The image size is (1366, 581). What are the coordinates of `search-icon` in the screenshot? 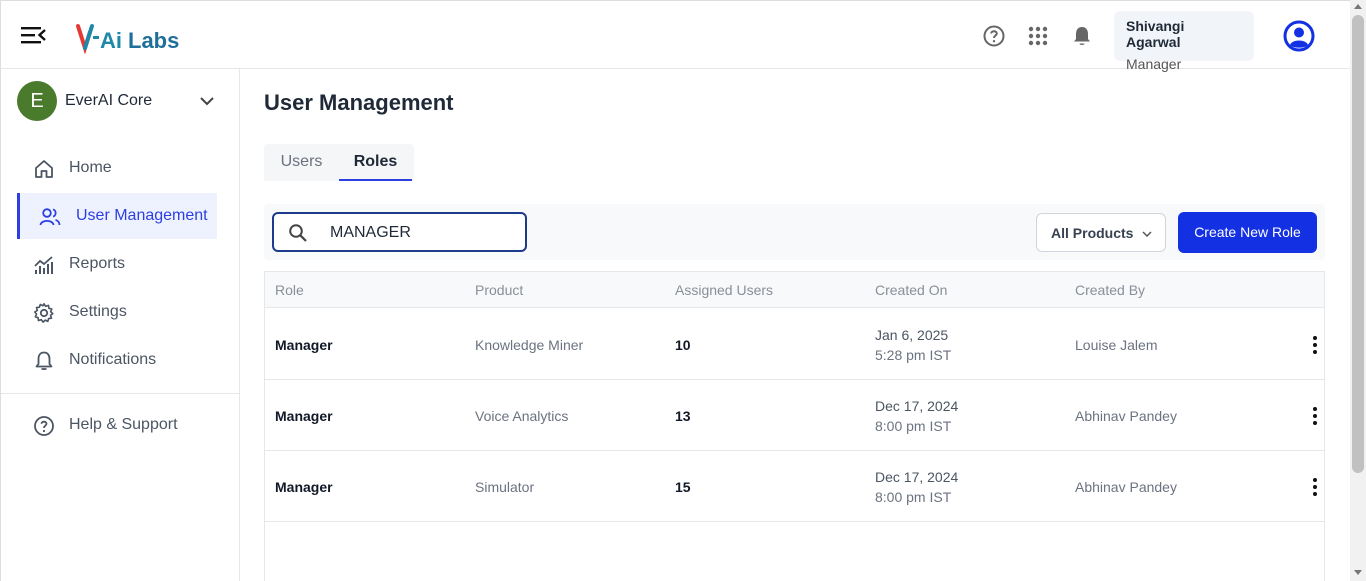 It's located at (298, 233).